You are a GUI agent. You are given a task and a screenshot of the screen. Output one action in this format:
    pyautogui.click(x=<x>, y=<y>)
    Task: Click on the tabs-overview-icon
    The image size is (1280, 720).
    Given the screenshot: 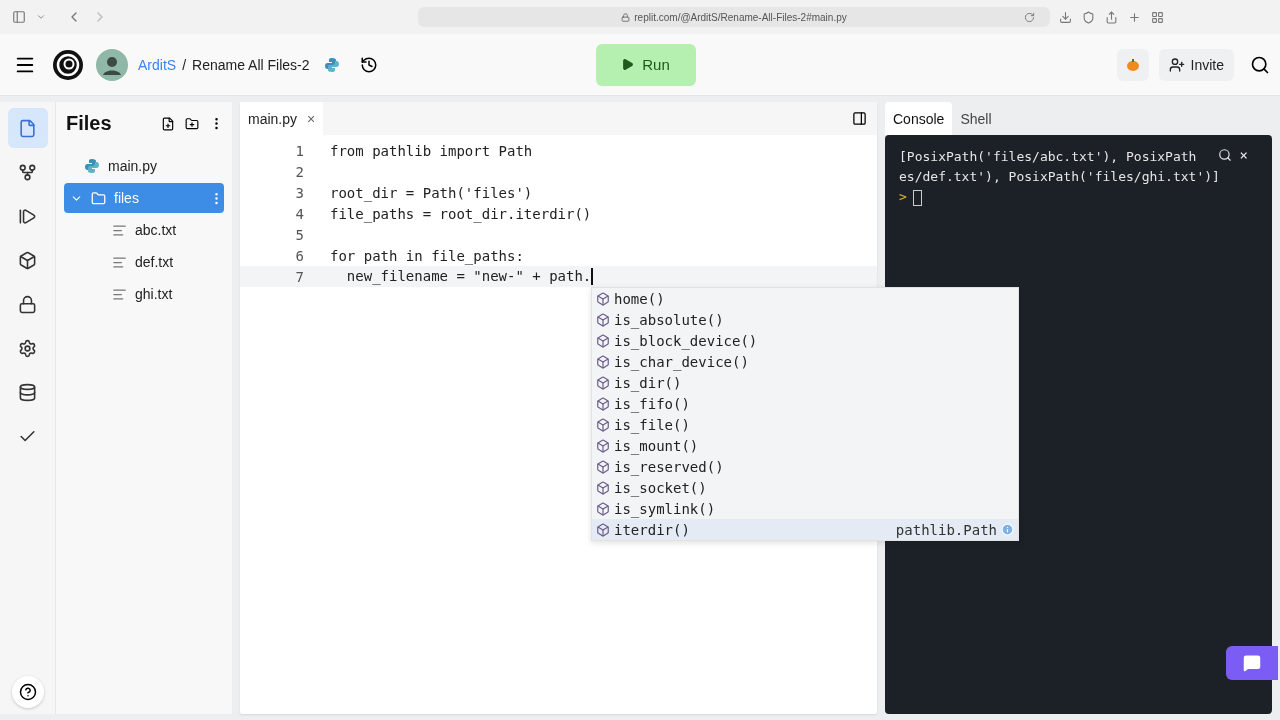 What is the action you would take?
    pyautogui.click(x=1157, y=17)
    